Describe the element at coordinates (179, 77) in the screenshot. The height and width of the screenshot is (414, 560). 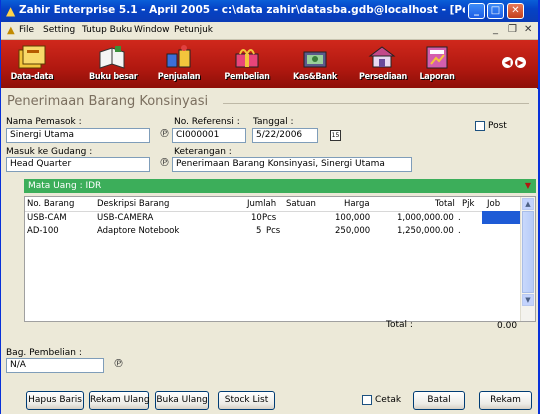
I see `toolbar-label: Penjualan` at that location.